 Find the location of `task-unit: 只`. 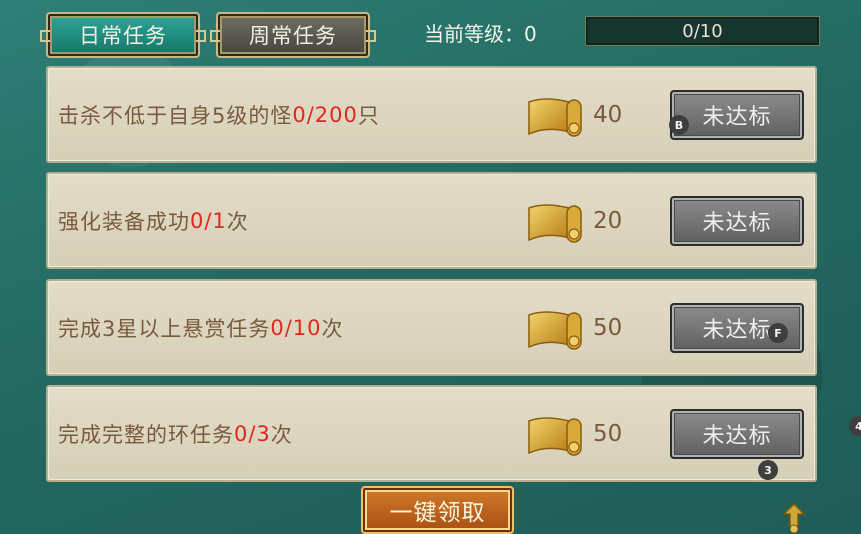

task-unit: 只 is located at coordinates (368, 115).